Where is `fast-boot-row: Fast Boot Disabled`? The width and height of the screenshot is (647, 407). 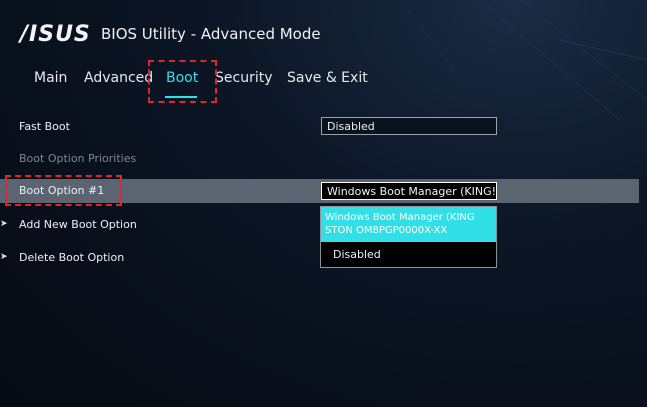 fast-boot-row: Fast Boot Disabled is located at coordinates (319, 127).